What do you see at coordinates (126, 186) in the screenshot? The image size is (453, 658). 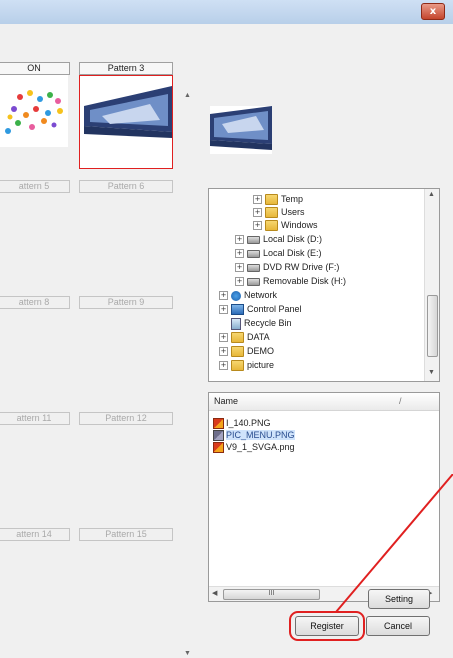 I see `pattern-tab-6: Pattern 6` at bounding box center [126, 186].